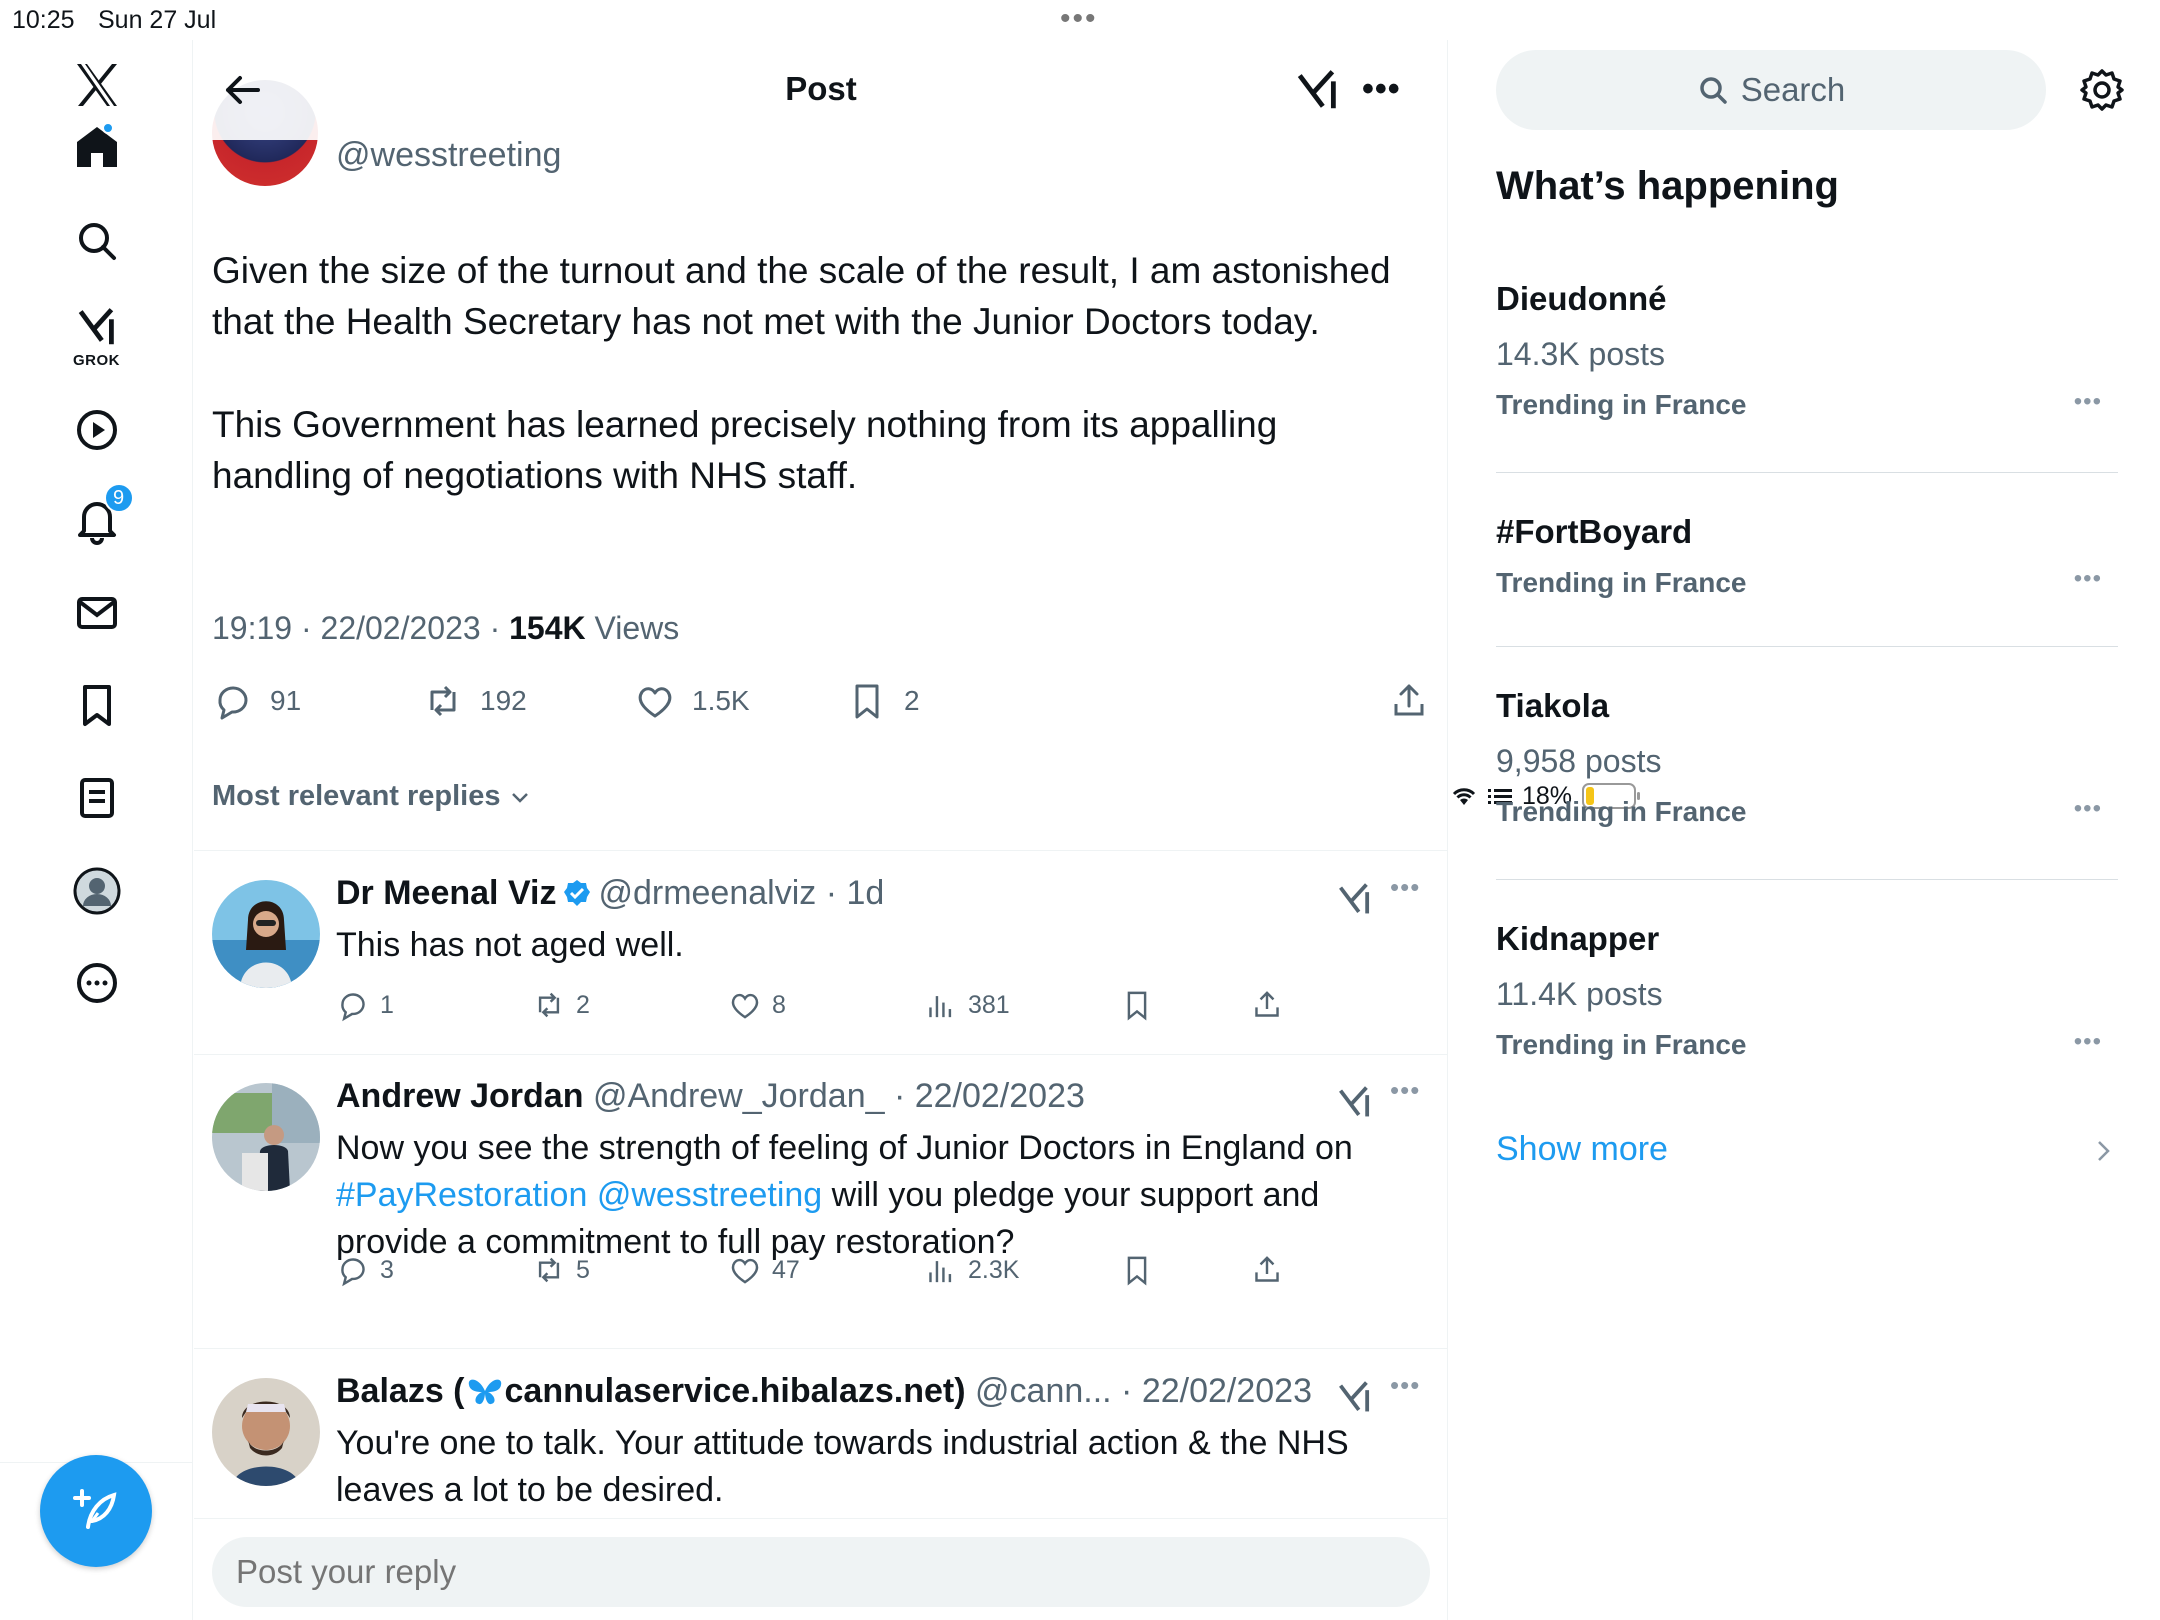  Describe the element at coordinates (577, 893) in the screenshot. I see `verified-badge-icon` at that location.